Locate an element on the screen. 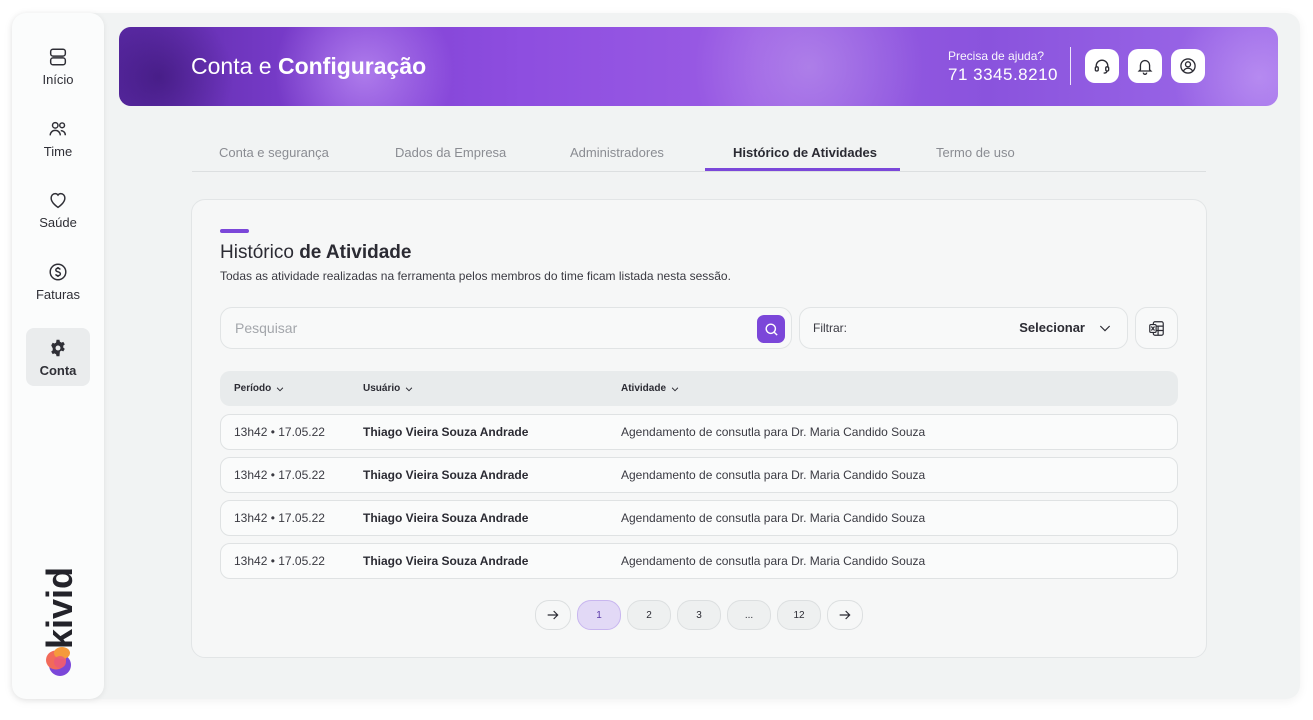 This screenshot has height=720, width=1313. accent-bar is located at coordinates (234, 231).